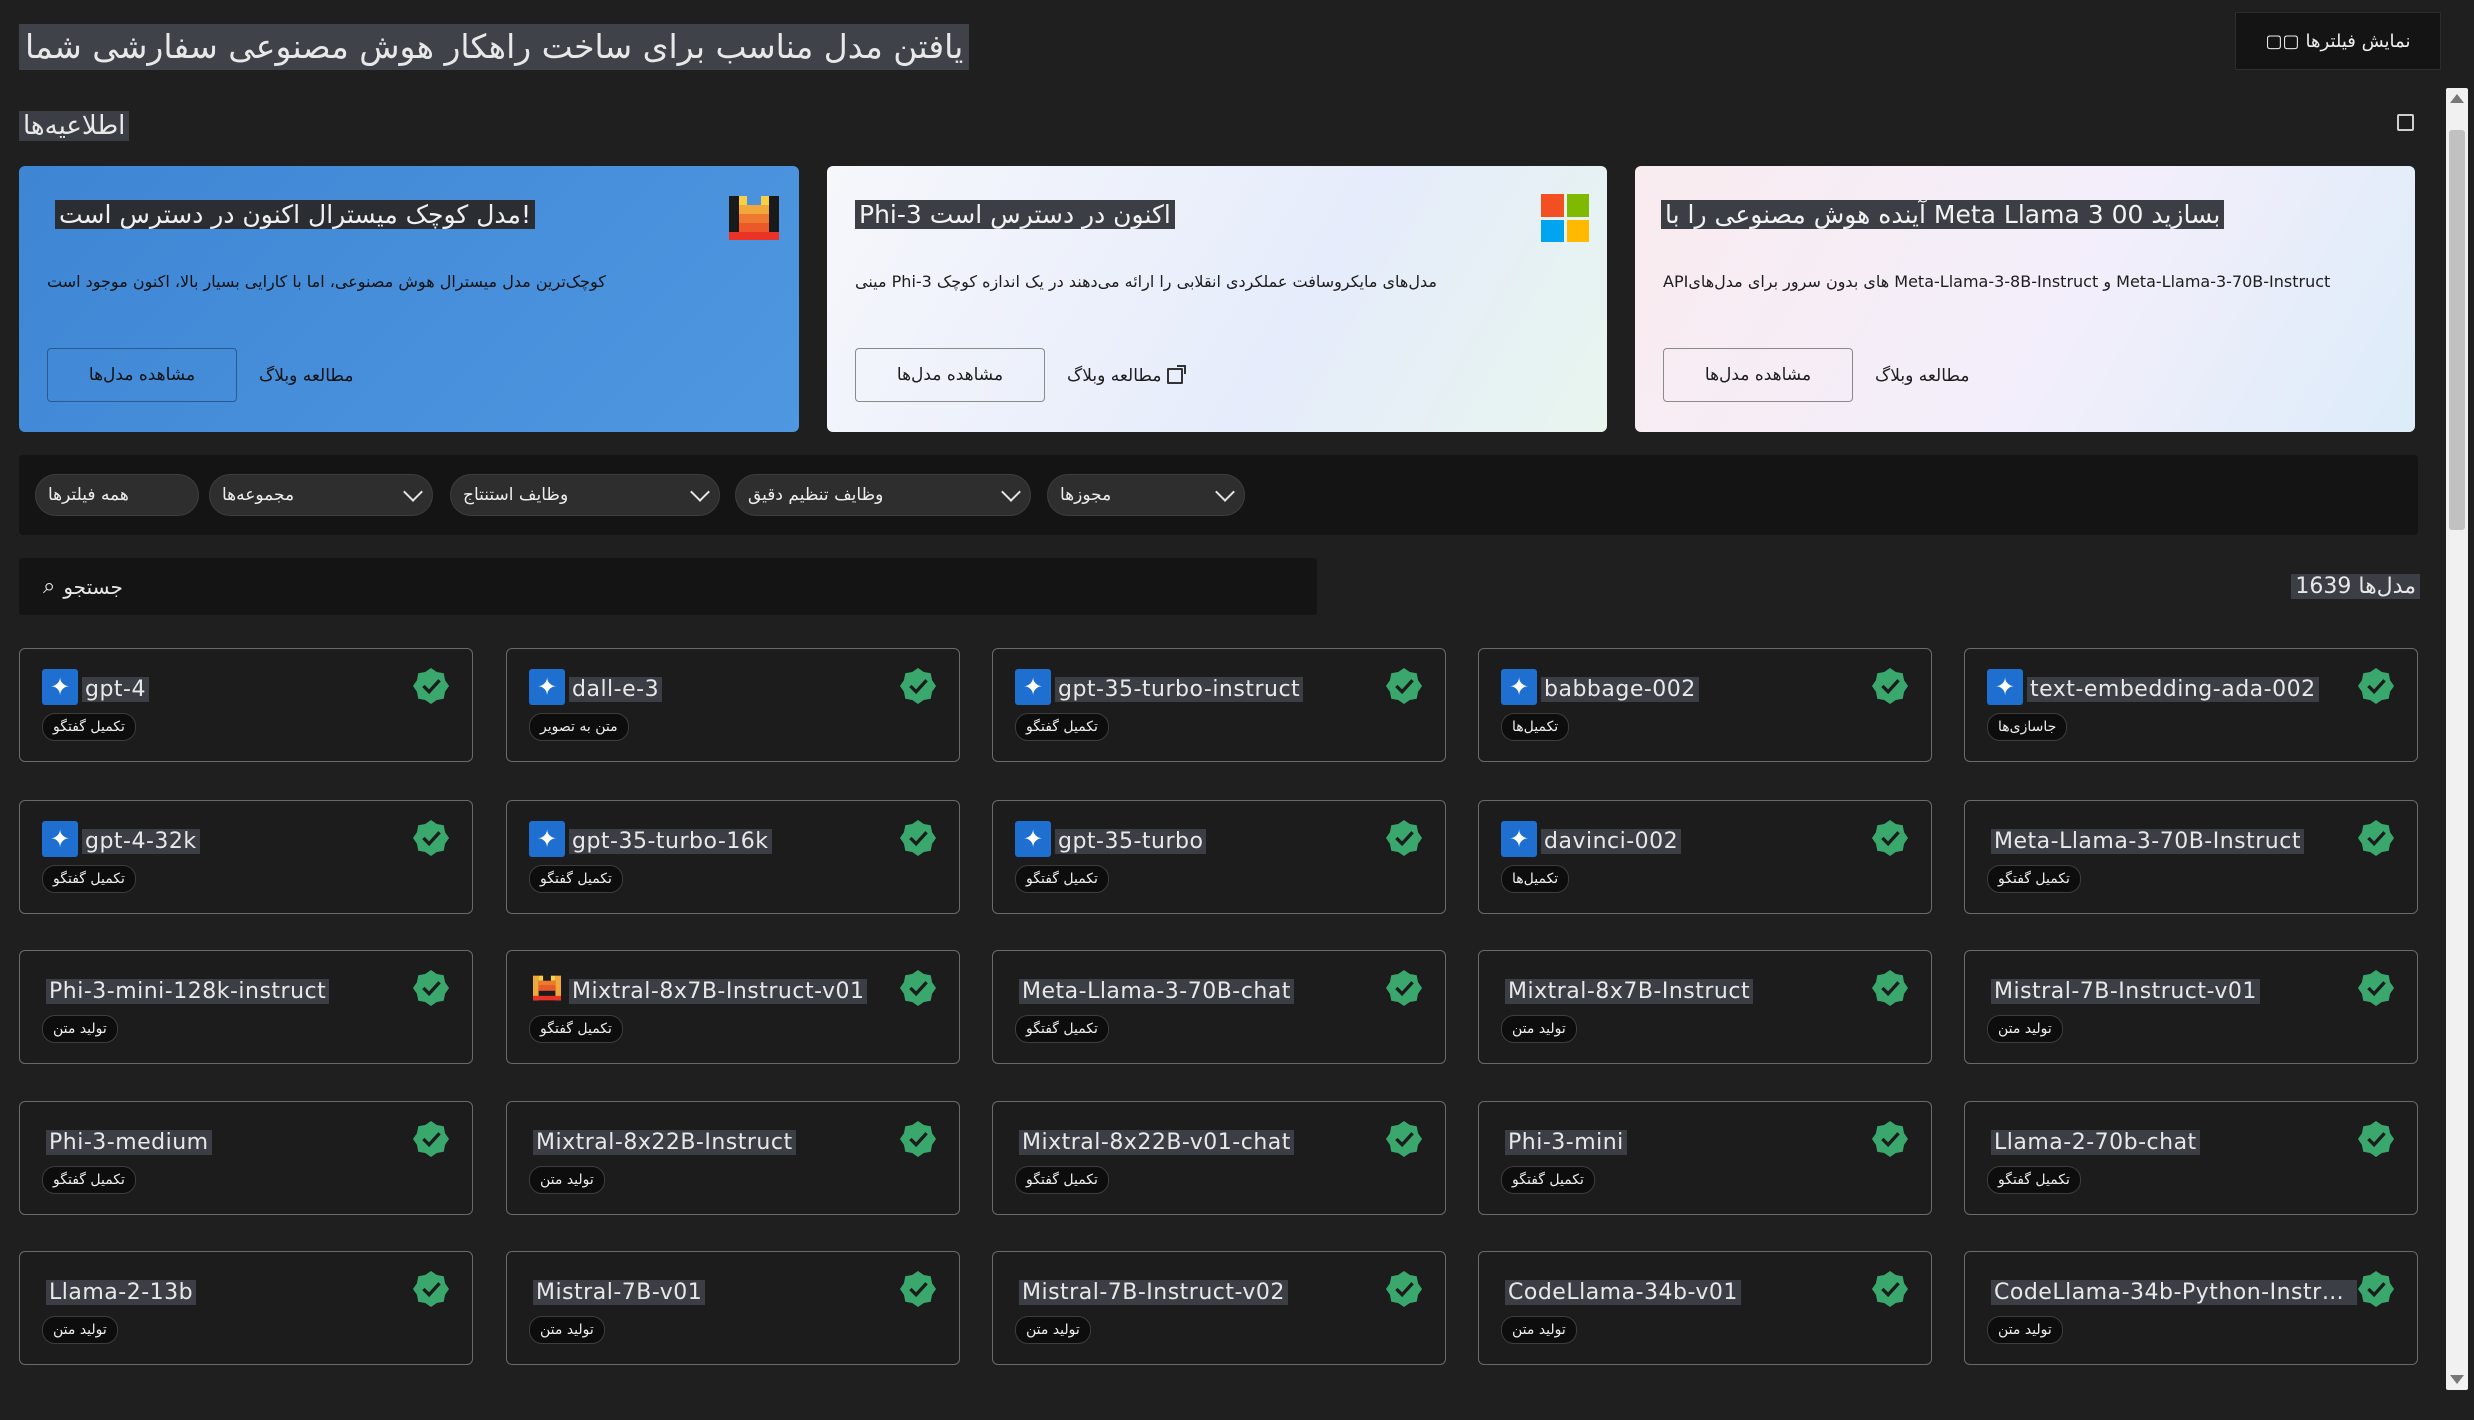  Describe the element at coordinates (2457, 1379) in the screenshot. I see `scroll-down-arrow-icon` at that location.